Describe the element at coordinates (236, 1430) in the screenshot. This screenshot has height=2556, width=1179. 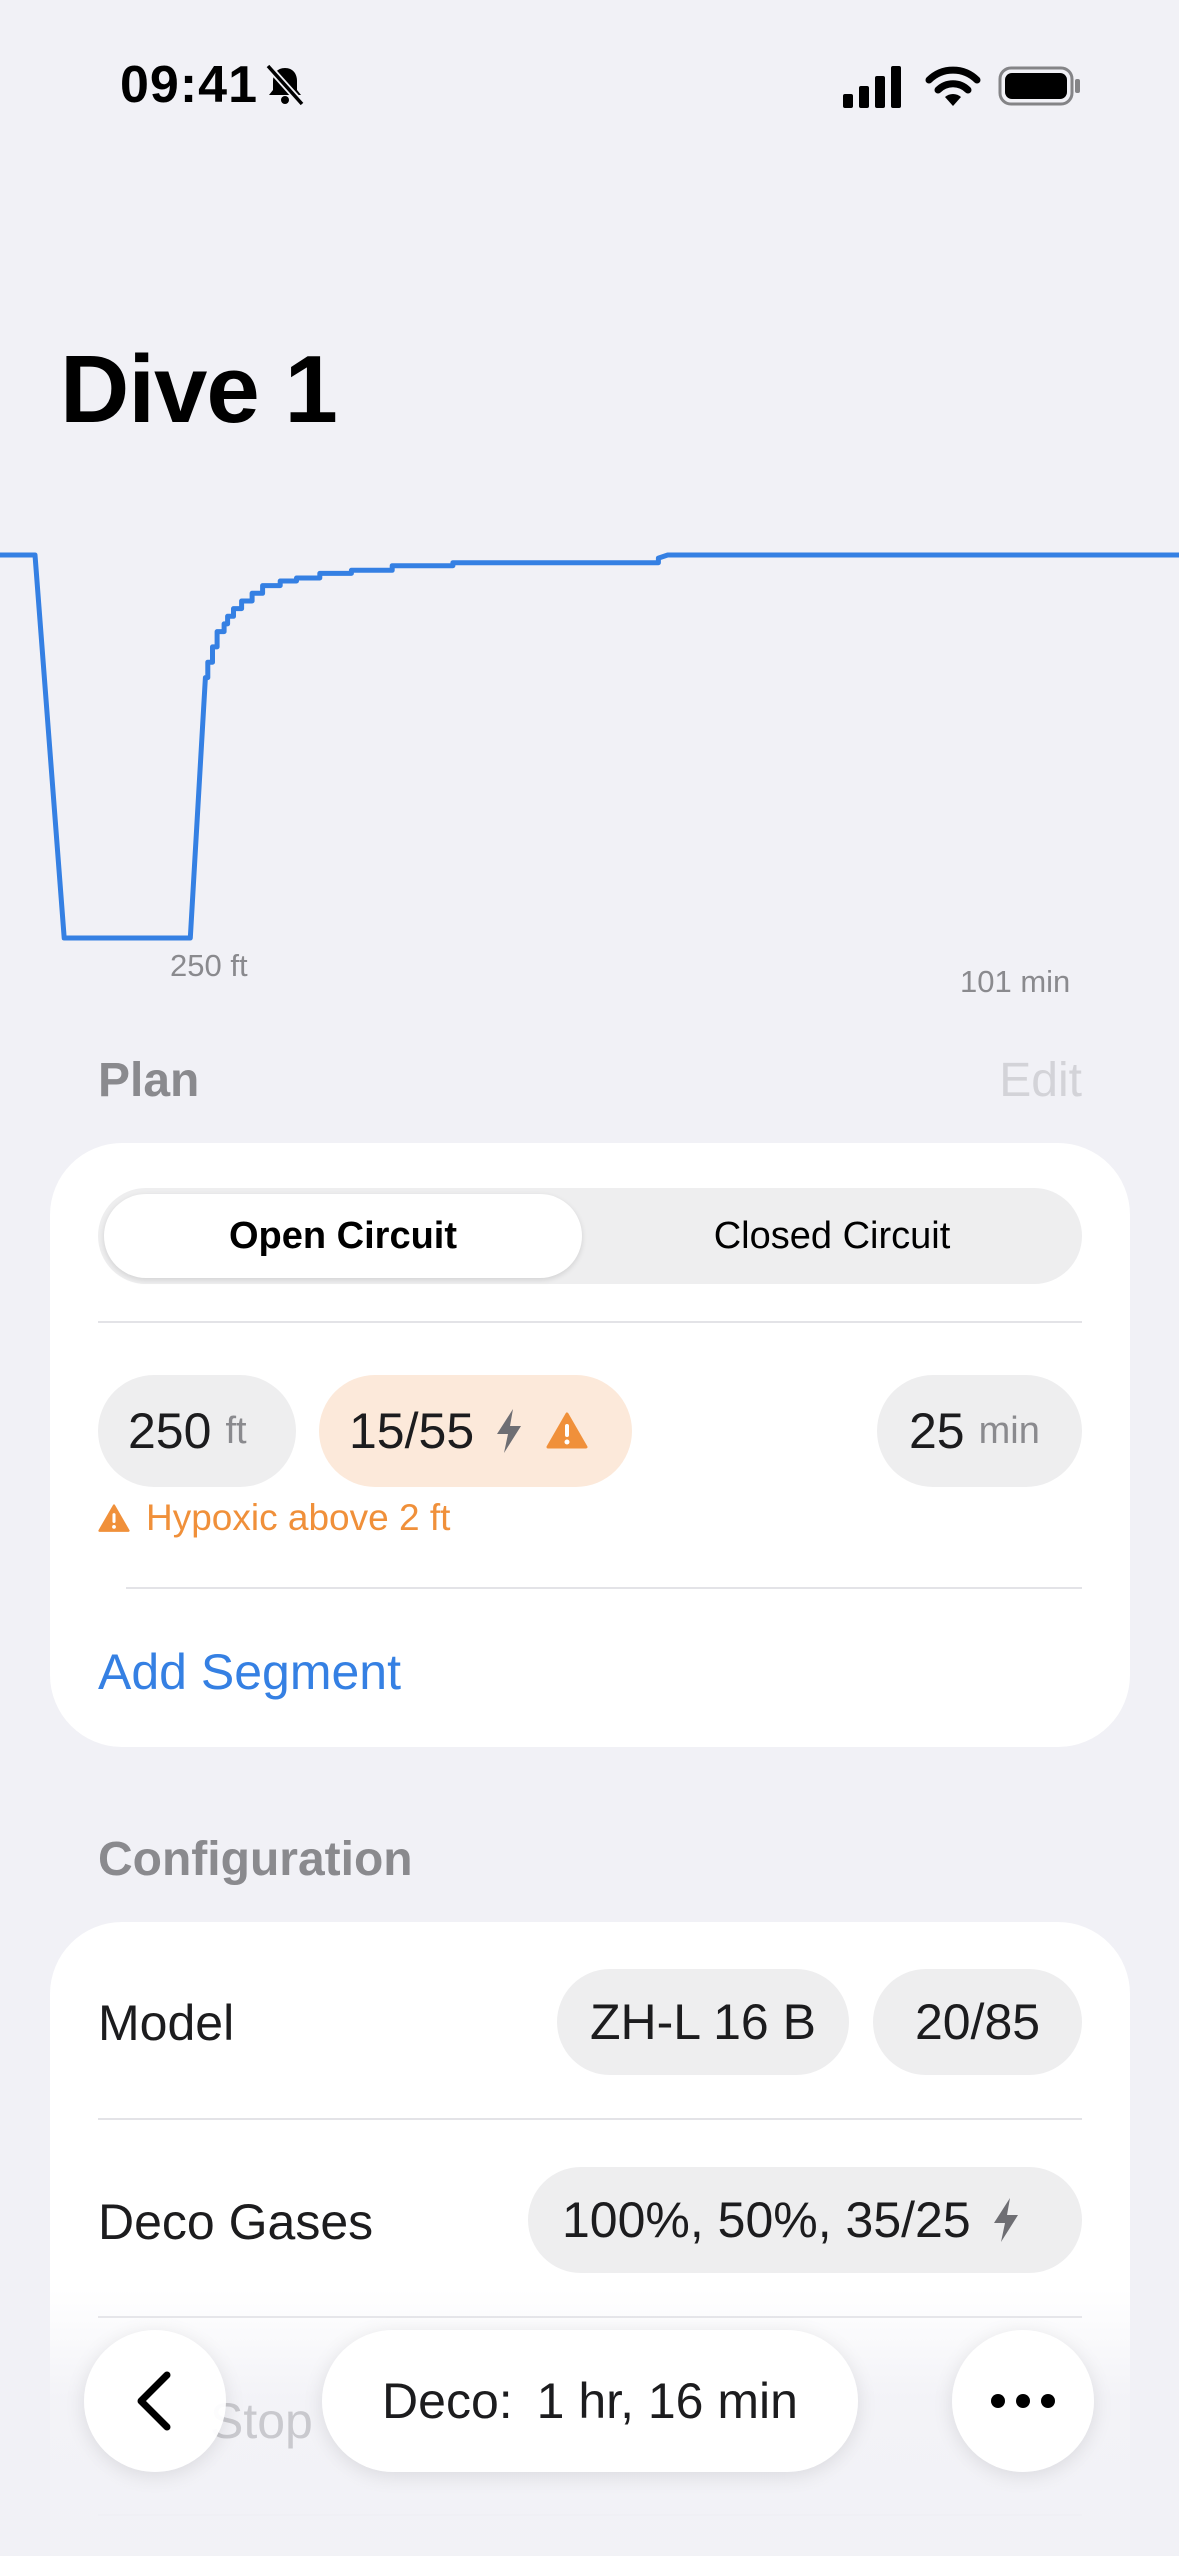
I see `depth-unit: ft` at that location.